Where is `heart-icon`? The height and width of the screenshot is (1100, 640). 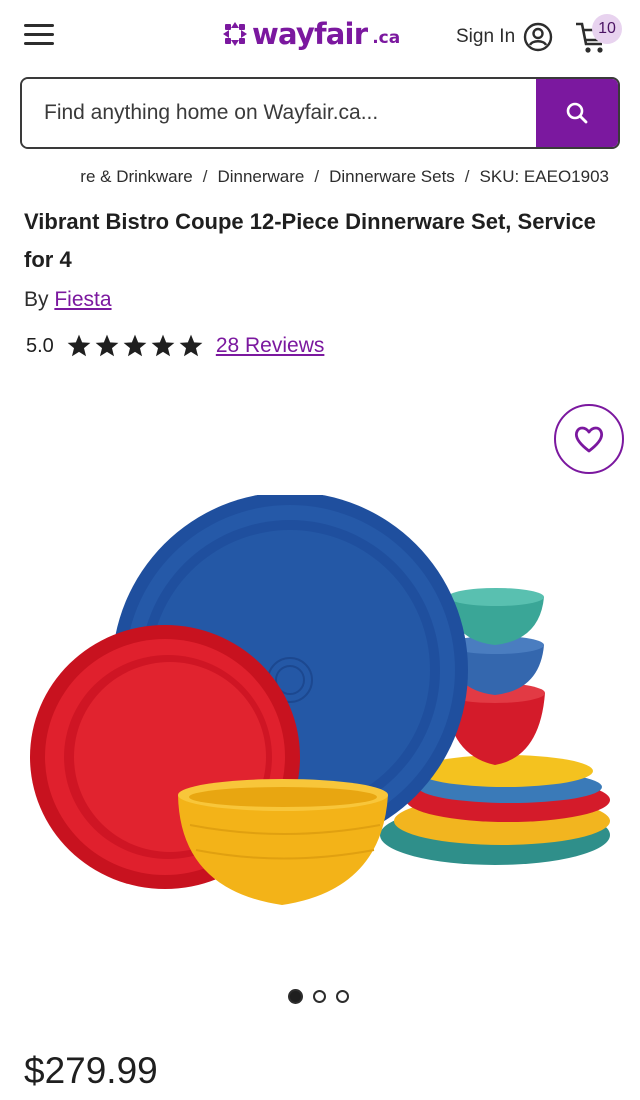 heart-icon is located at coordinates (589, 439).